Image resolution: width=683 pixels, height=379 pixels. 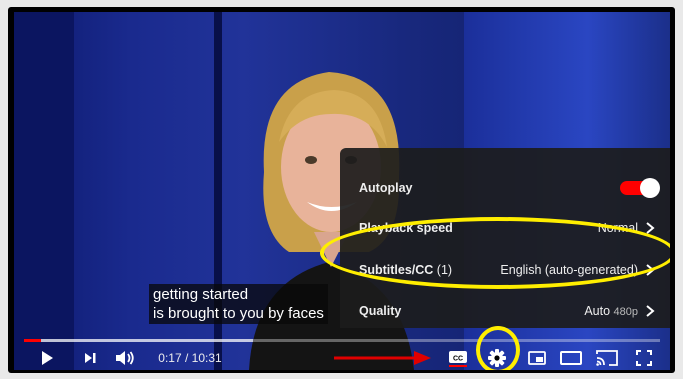 I want to click on red-arrow-annotation, so click(x=382, y=358).